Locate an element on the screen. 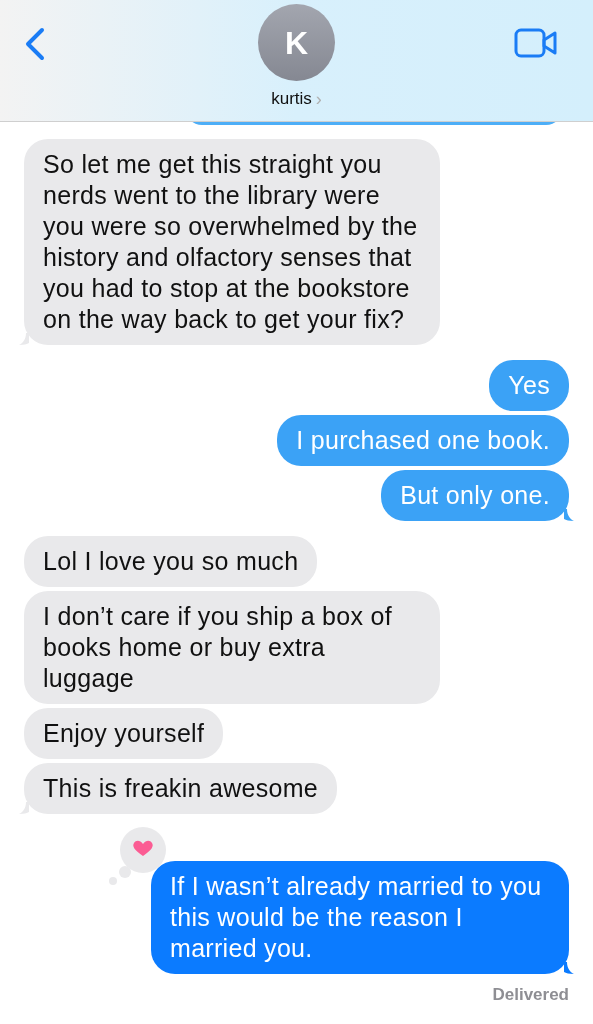 Image resolution: width=593 pixels, height=1024 pixels. message-bubble: This is freakin awesome is located at coordinates (181, 788).